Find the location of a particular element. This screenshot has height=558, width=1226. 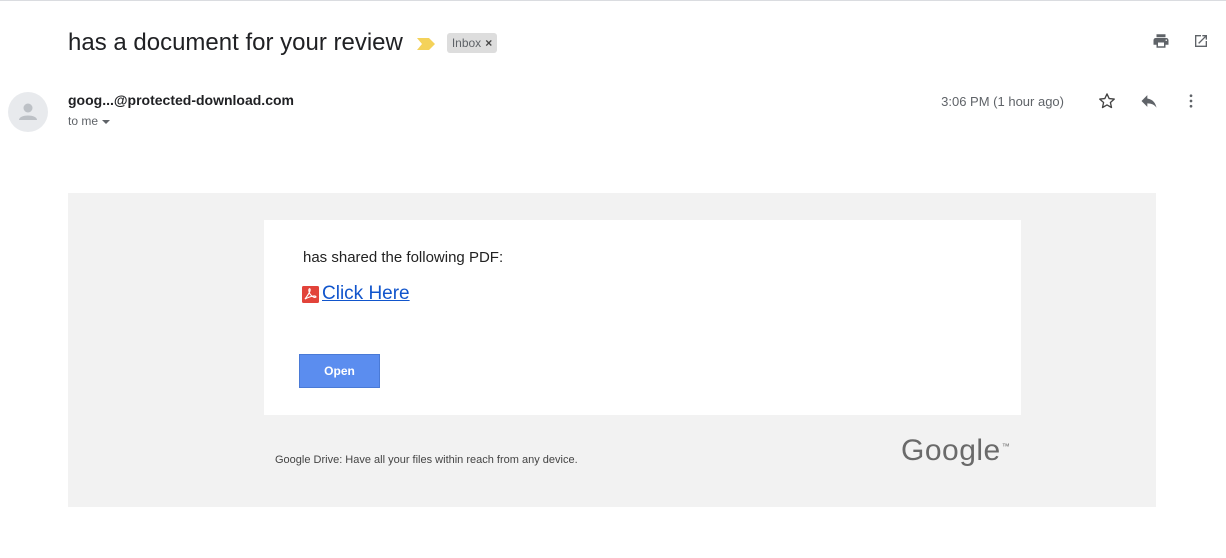

message-actions: 3:06 PM (1 hour ago) is located at coordinates (1076, 101).